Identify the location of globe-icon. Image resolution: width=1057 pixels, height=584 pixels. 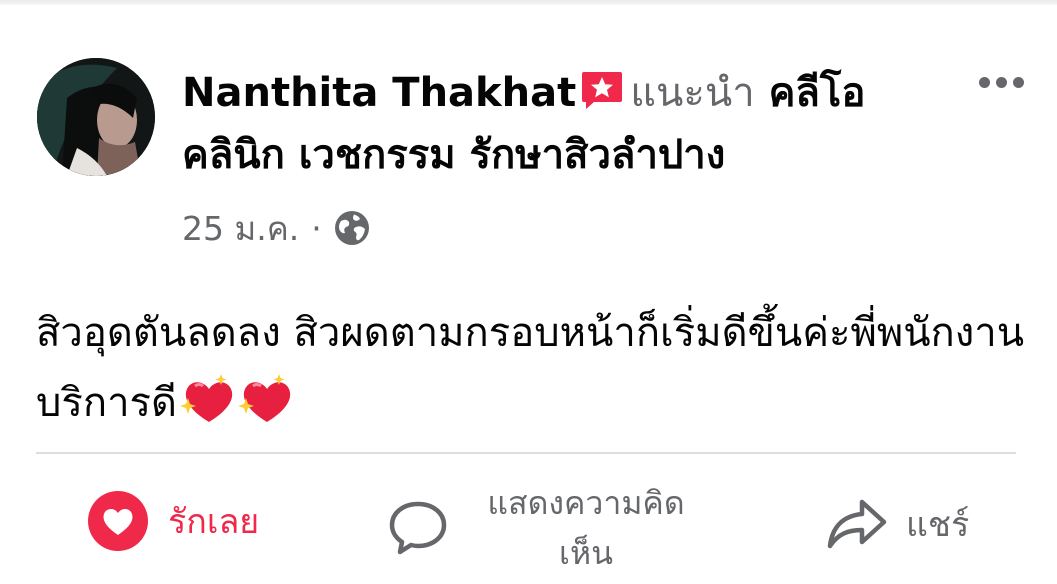
(351, 228).